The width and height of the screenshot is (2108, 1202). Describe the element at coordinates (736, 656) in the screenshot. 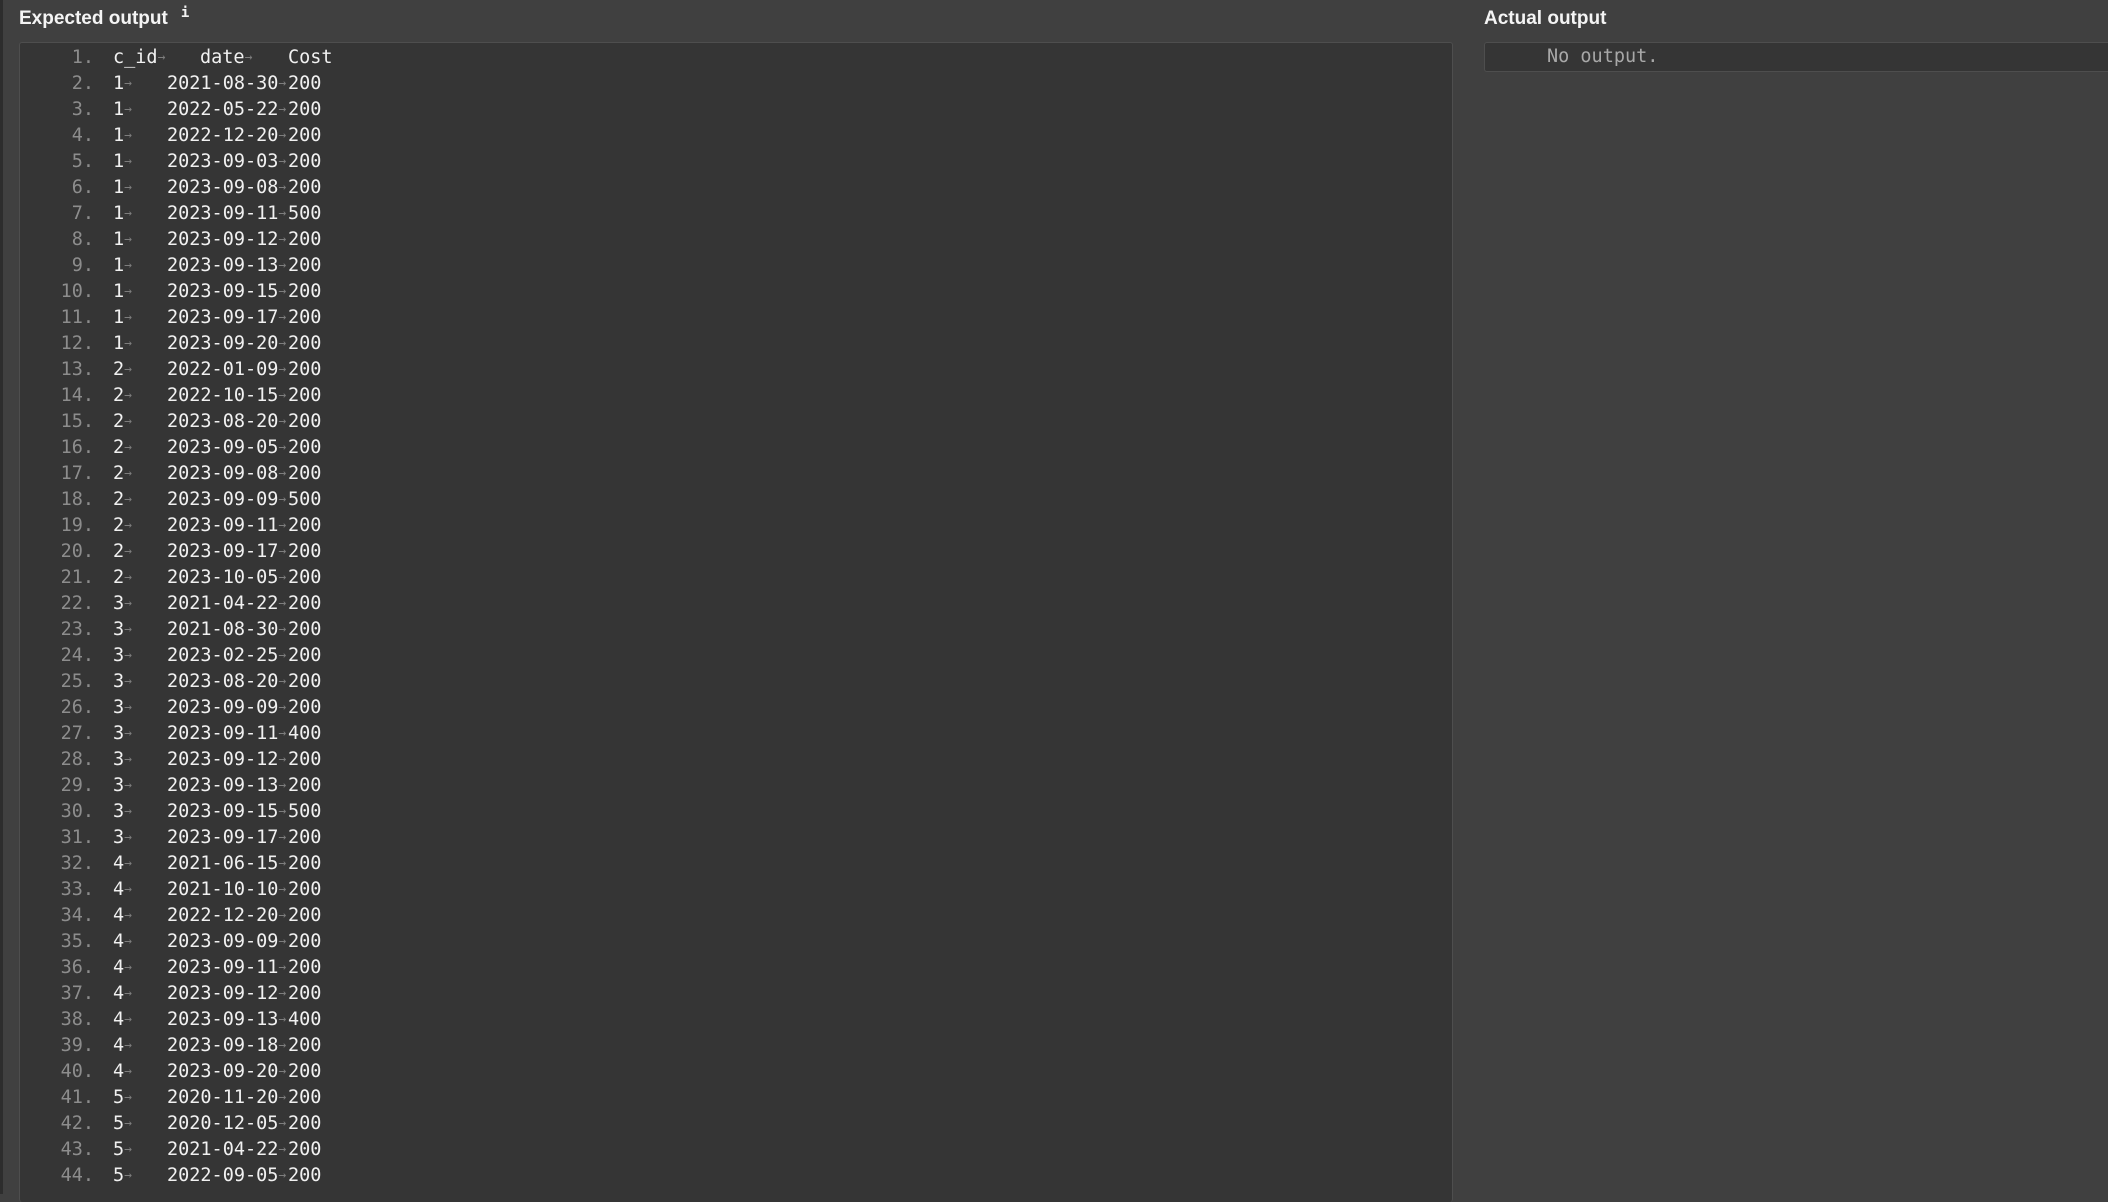

I see `output-line: 24. 3→ 2023-02-25→ 200` at that location.